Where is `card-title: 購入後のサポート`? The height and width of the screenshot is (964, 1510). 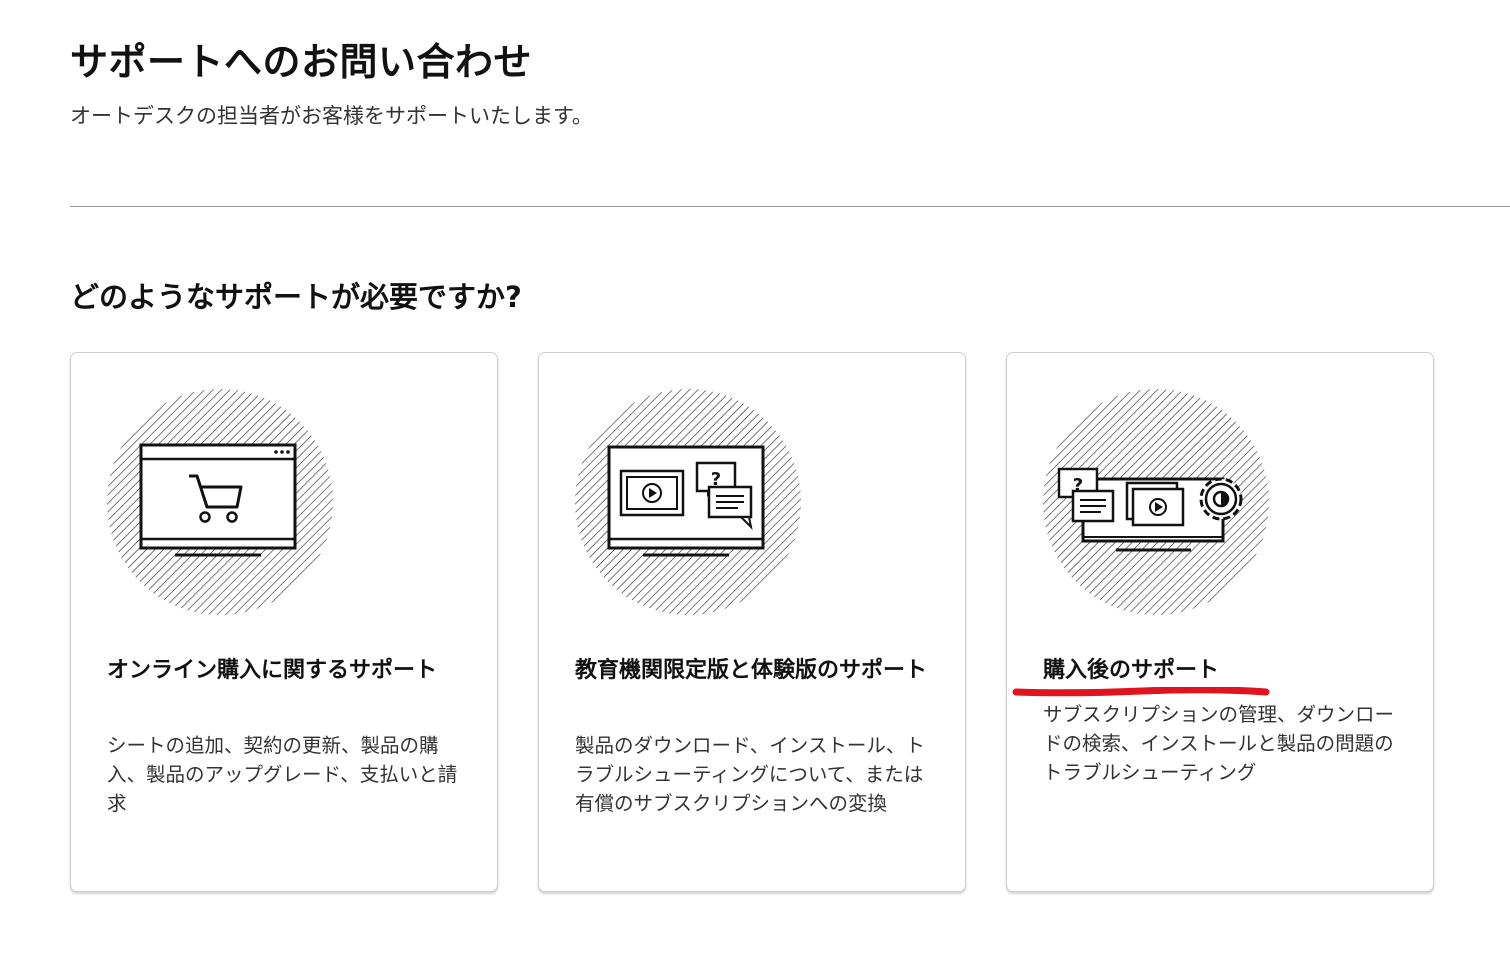
card-title: 購入後のサポート is located at coordinates (1131, 670).